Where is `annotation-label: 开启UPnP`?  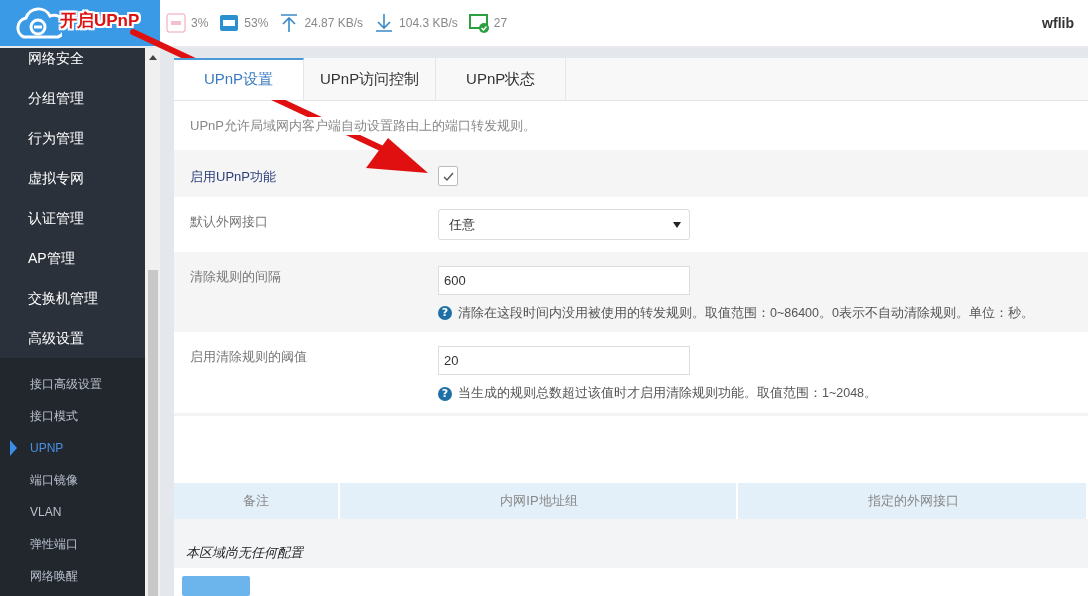 annotation-label: 开启UPnP is located at coordinates (100, 21).